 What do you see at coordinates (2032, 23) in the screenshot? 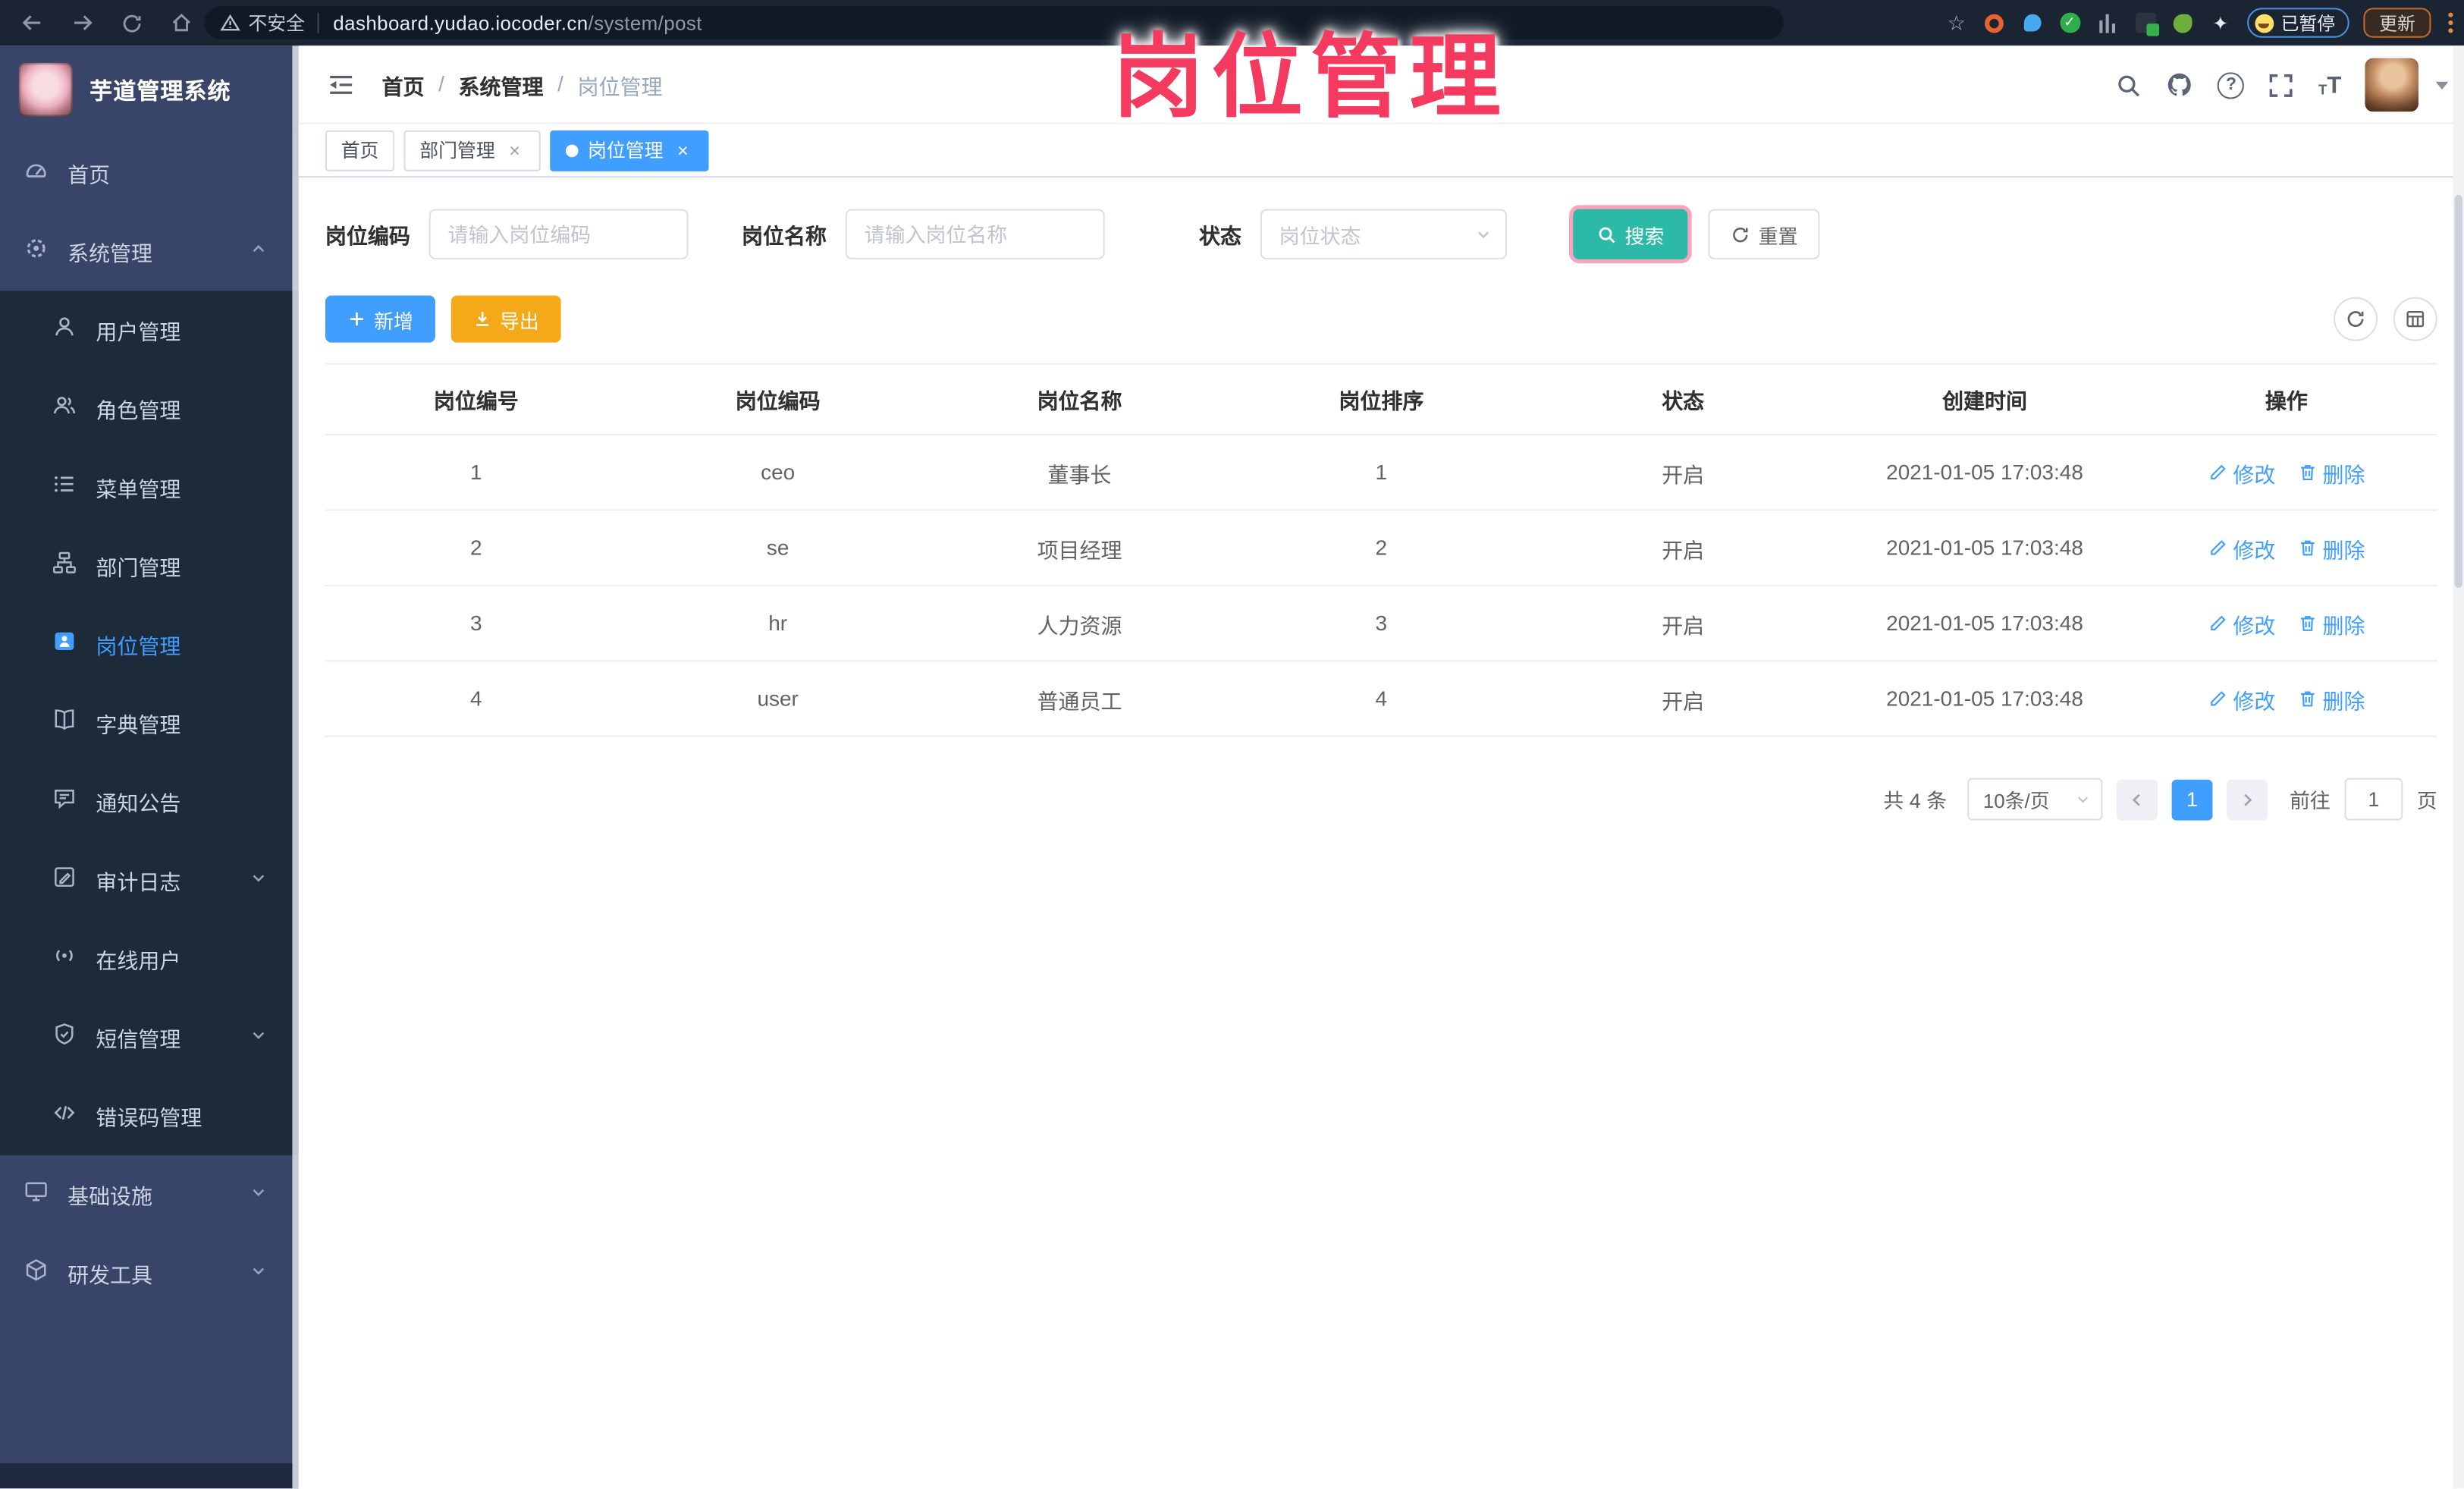
I see `extension-pin-icon` at bounding box center [2032, 23].